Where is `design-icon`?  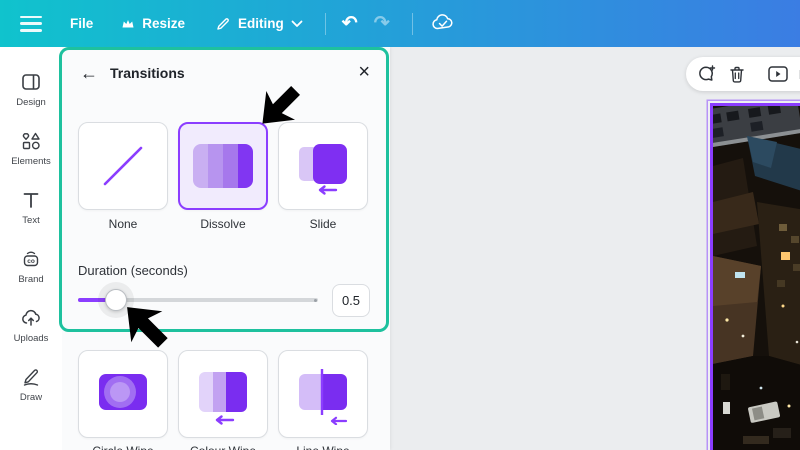 design-icon is located at coordinates (31, 82).